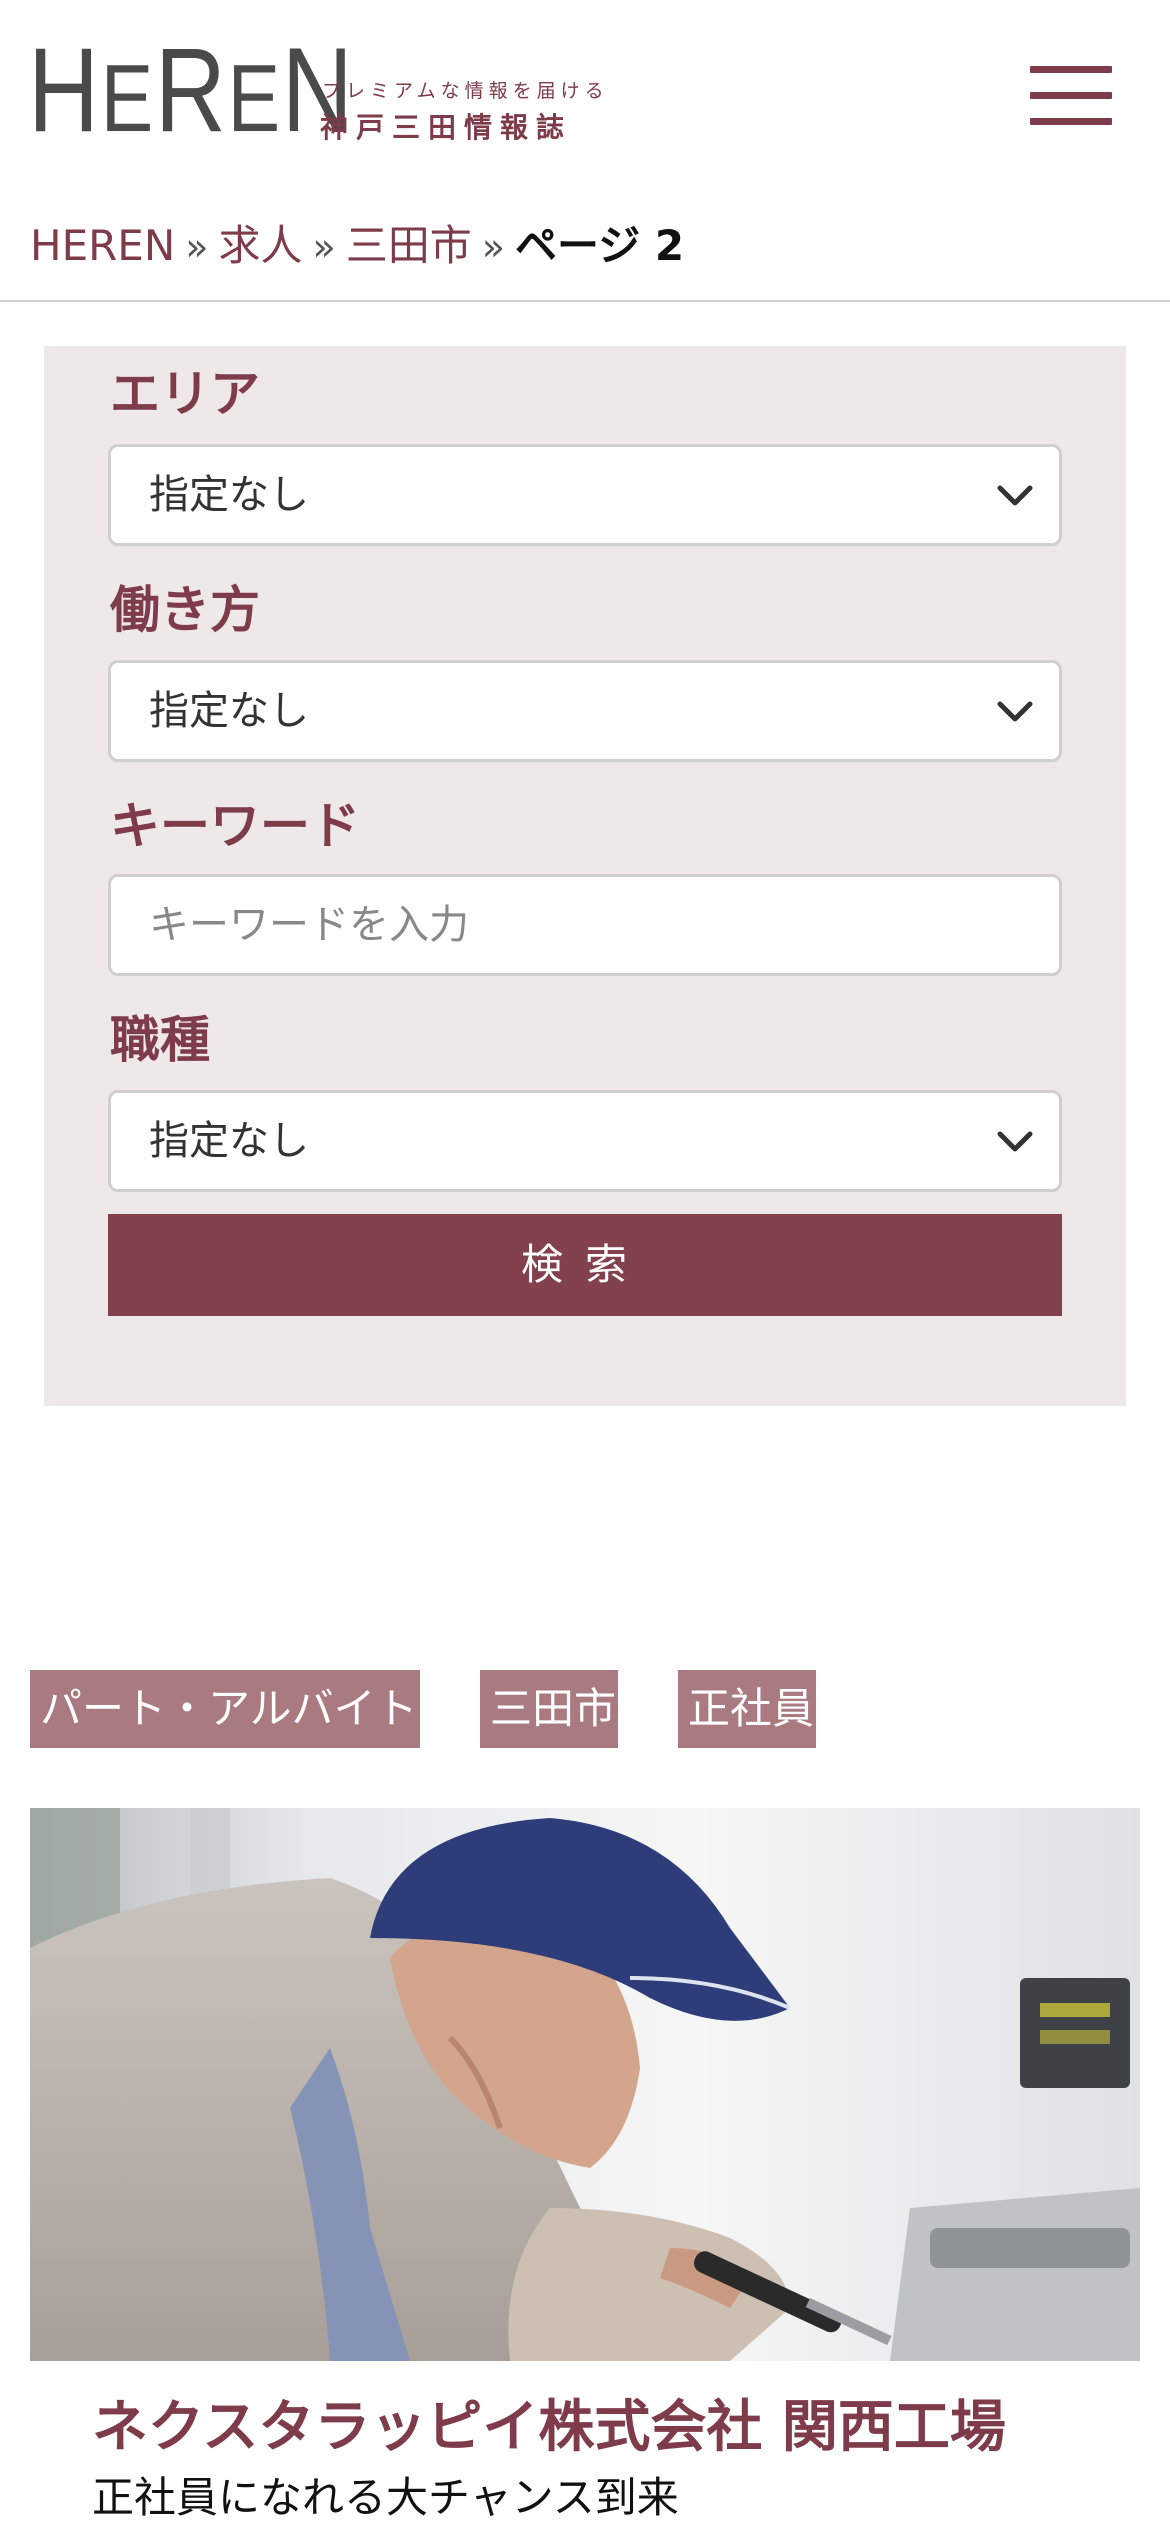 The image size is (1170, 2532). I want to click on area-select: 指定なし, so click(585, 495).